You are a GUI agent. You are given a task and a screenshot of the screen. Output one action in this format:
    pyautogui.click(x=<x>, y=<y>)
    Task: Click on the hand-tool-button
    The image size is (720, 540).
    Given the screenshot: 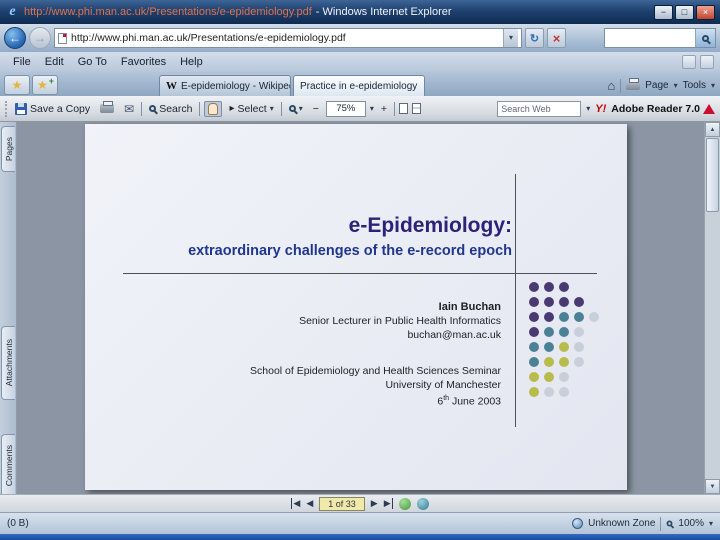 What is the action you would take?
    pyautogui.click(x=213, y=108)
    